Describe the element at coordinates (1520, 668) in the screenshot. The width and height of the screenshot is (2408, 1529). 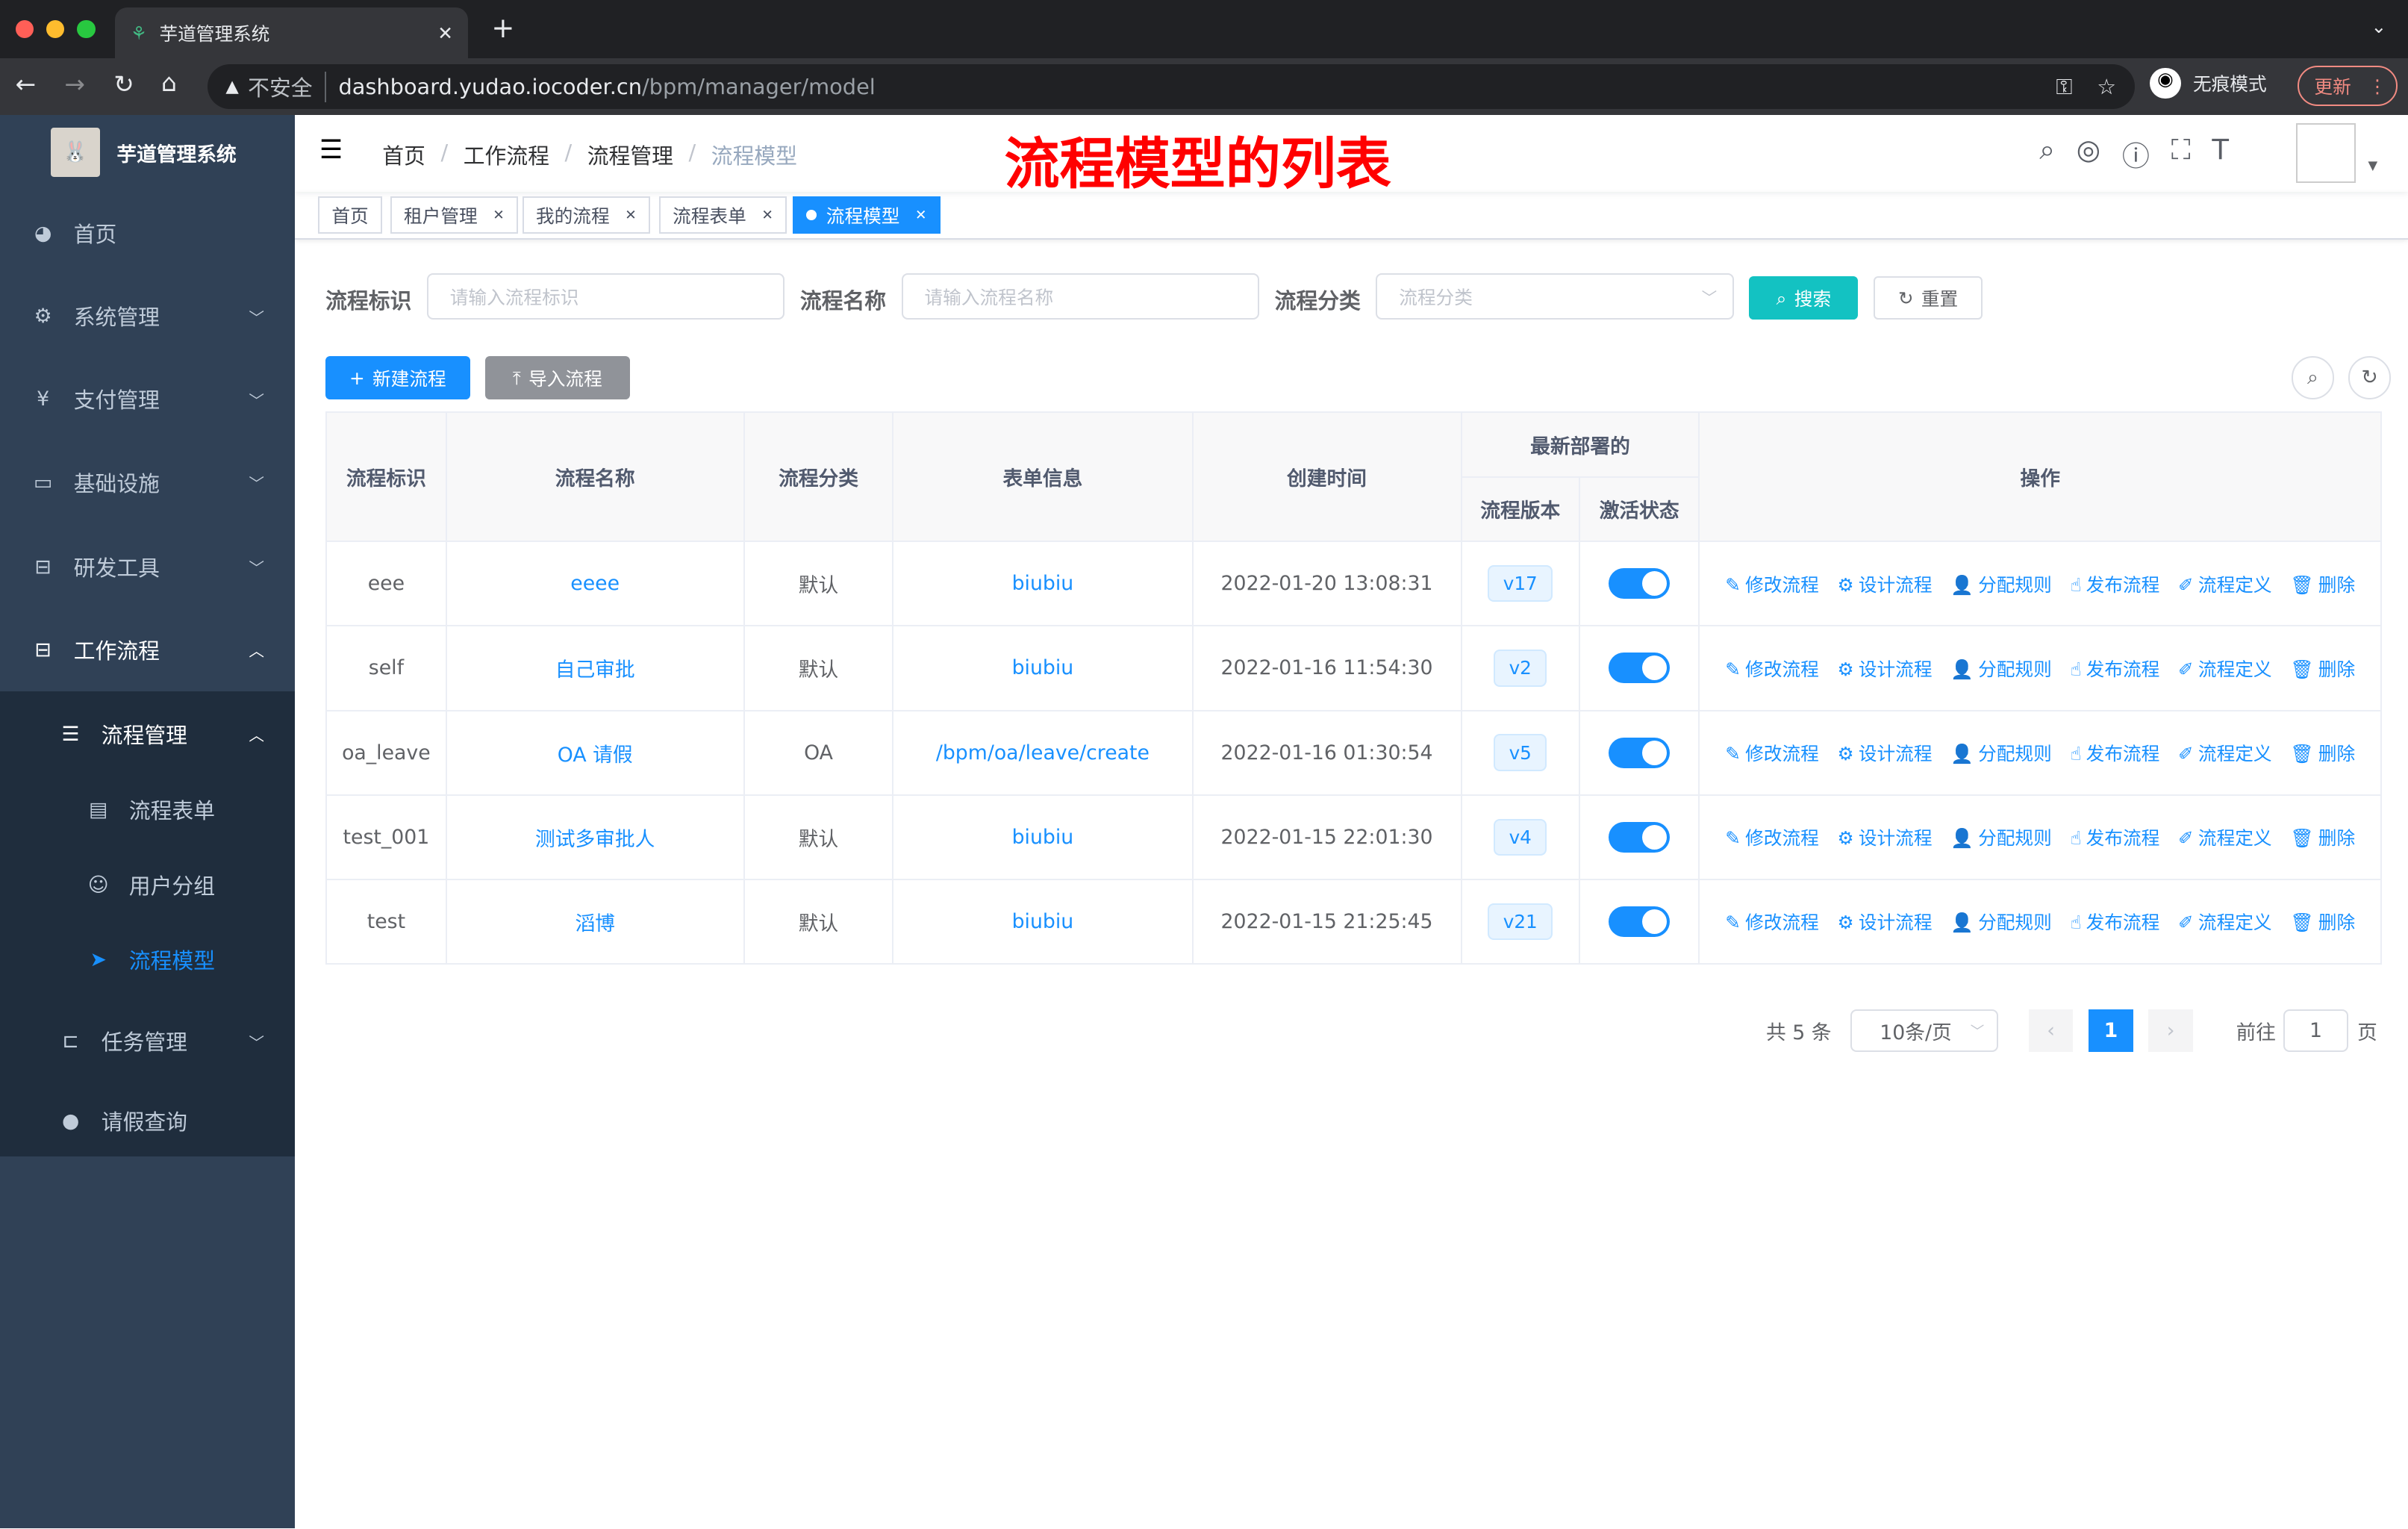
I see `version-tag: v2` at that location.